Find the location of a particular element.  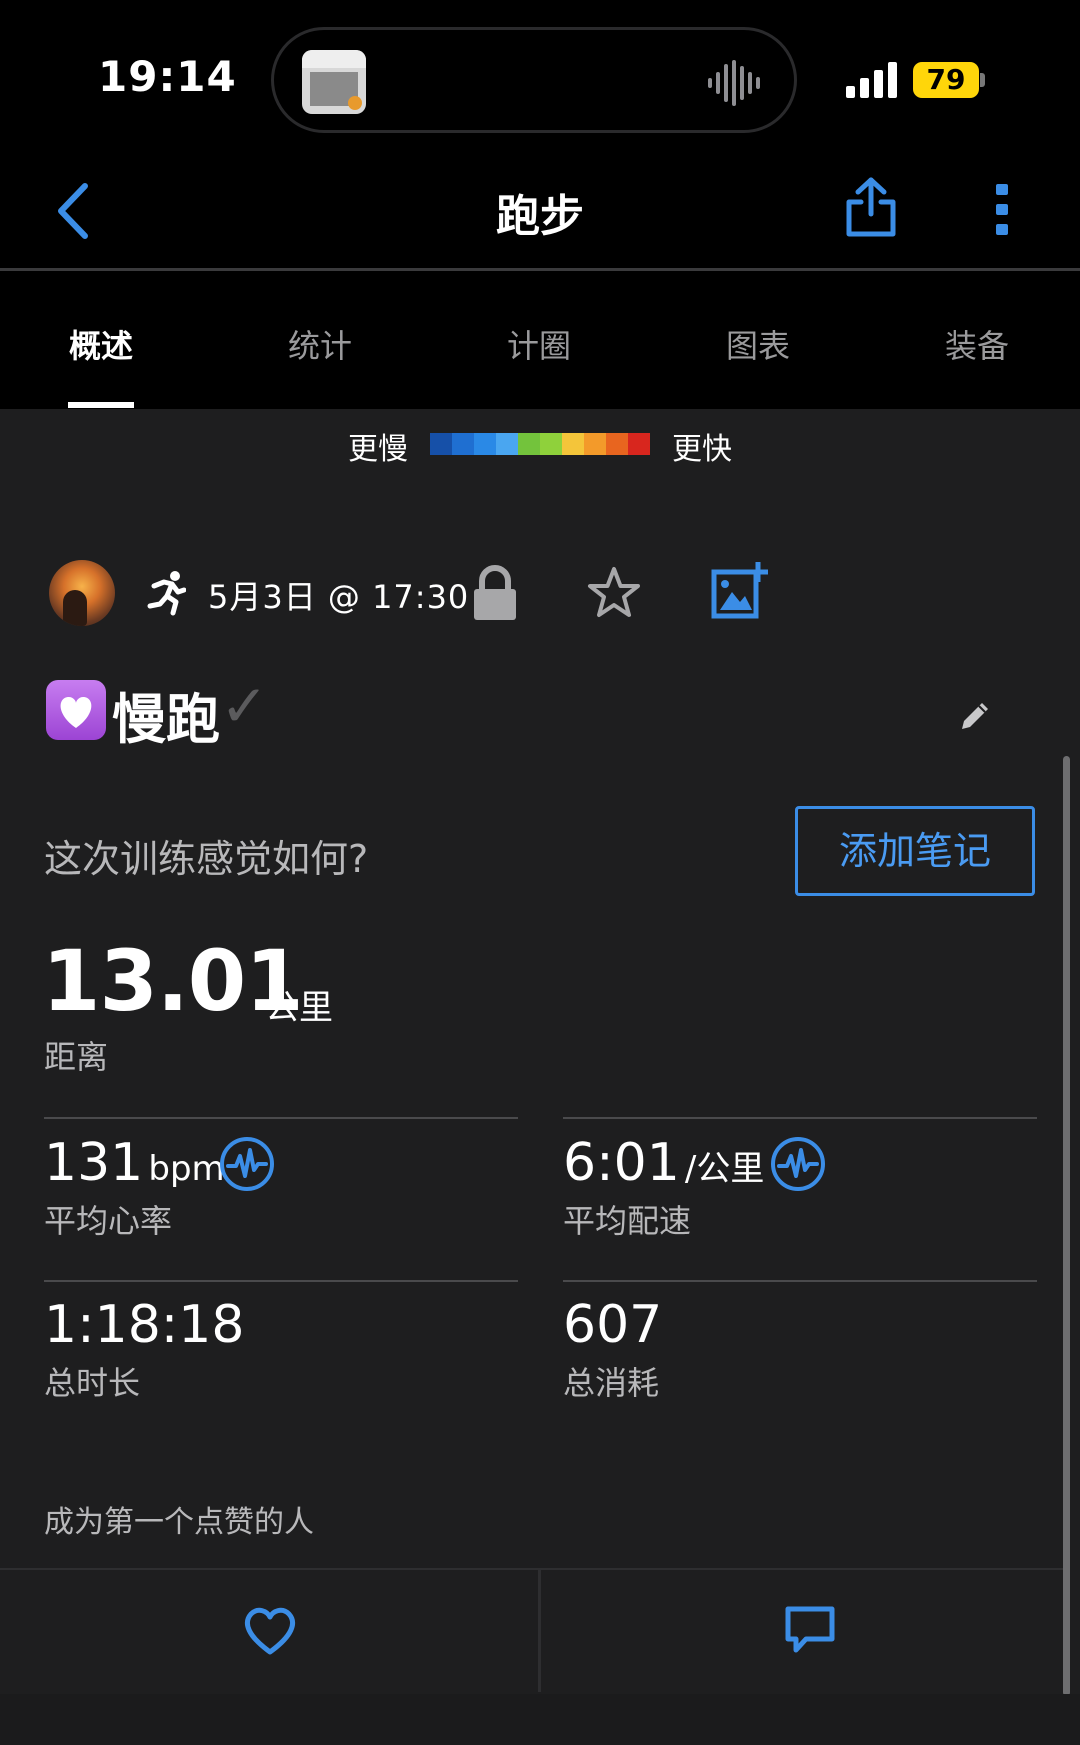

active-tab-indicator is located at coordinates (101, 405).